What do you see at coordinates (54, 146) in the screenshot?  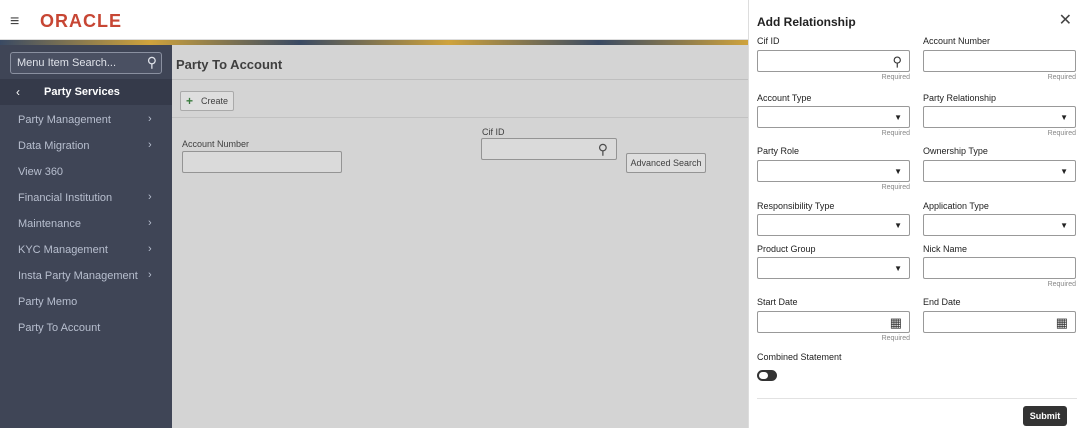 I see `sidebar-item-label: Data Migration` at bounding box center [54, 146].